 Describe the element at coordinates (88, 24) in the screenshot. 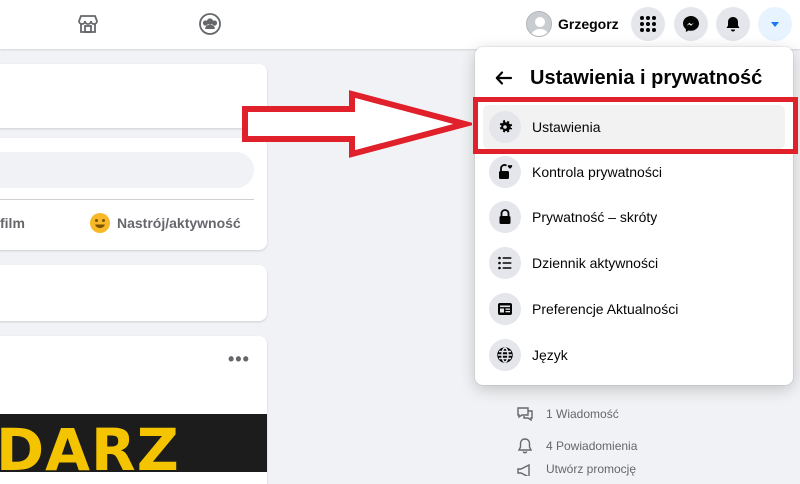

I see `marketplace-icon` at that location.